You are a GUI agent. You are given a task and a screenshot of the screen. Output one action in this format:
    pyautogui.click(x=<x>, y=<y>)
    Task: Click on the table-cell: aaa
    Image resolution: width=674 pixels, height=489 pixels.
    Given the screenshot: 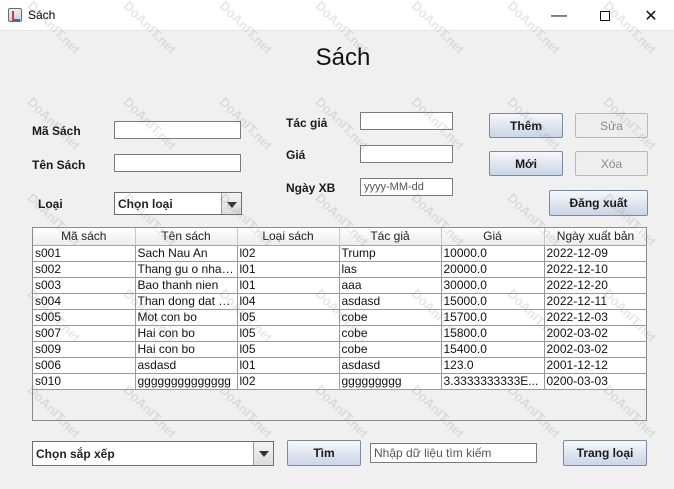 What is the action you would take?
    pyautogui.click(x=390, y=285)
    